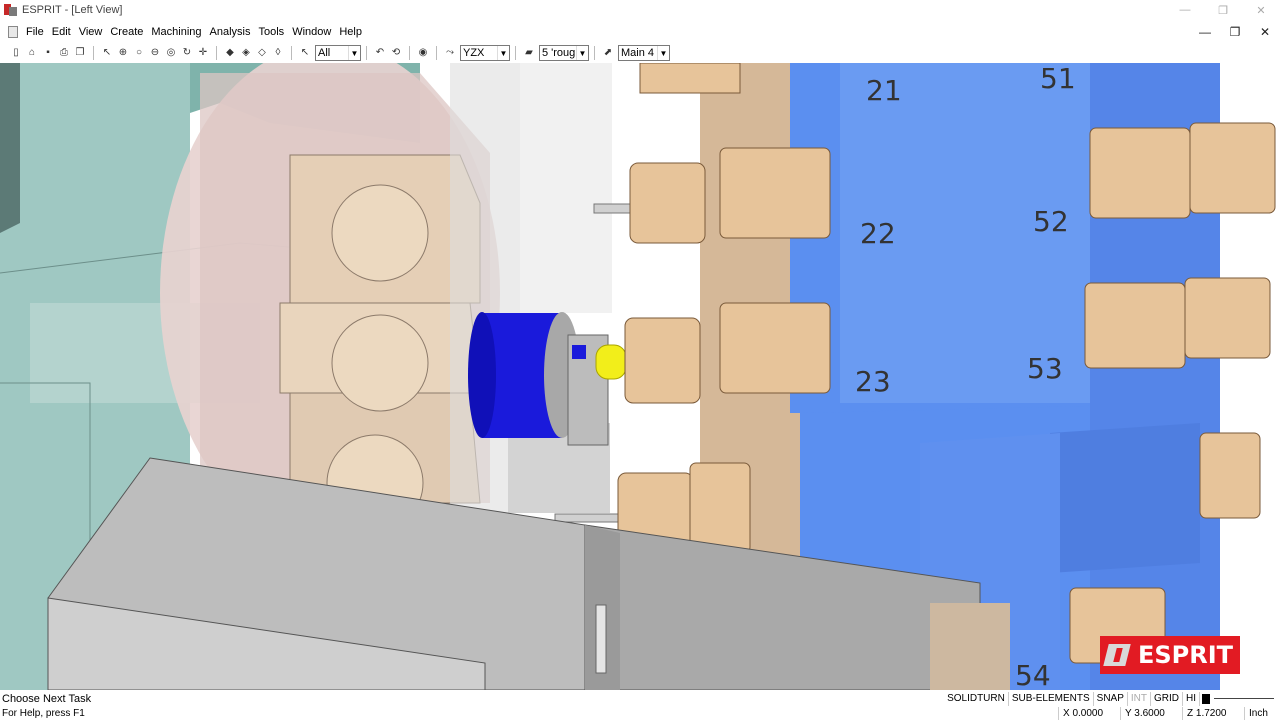 The image size is (1280, 720). What do you see at coordinates (171, 53) in the screenshot?
I see `zoom-fit-icon: ◎` at bounding box center [171, 53].